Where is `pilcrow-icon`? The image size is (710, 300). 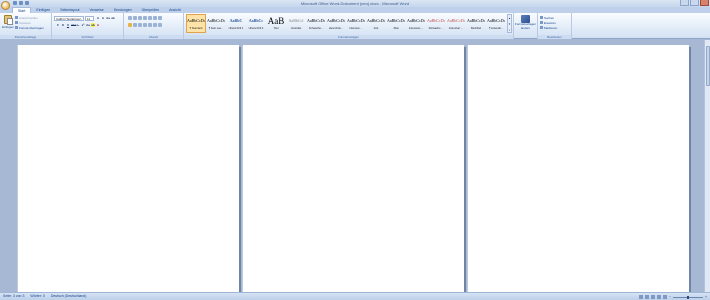
pilcrow-icon is located at coordinates (160, 18).